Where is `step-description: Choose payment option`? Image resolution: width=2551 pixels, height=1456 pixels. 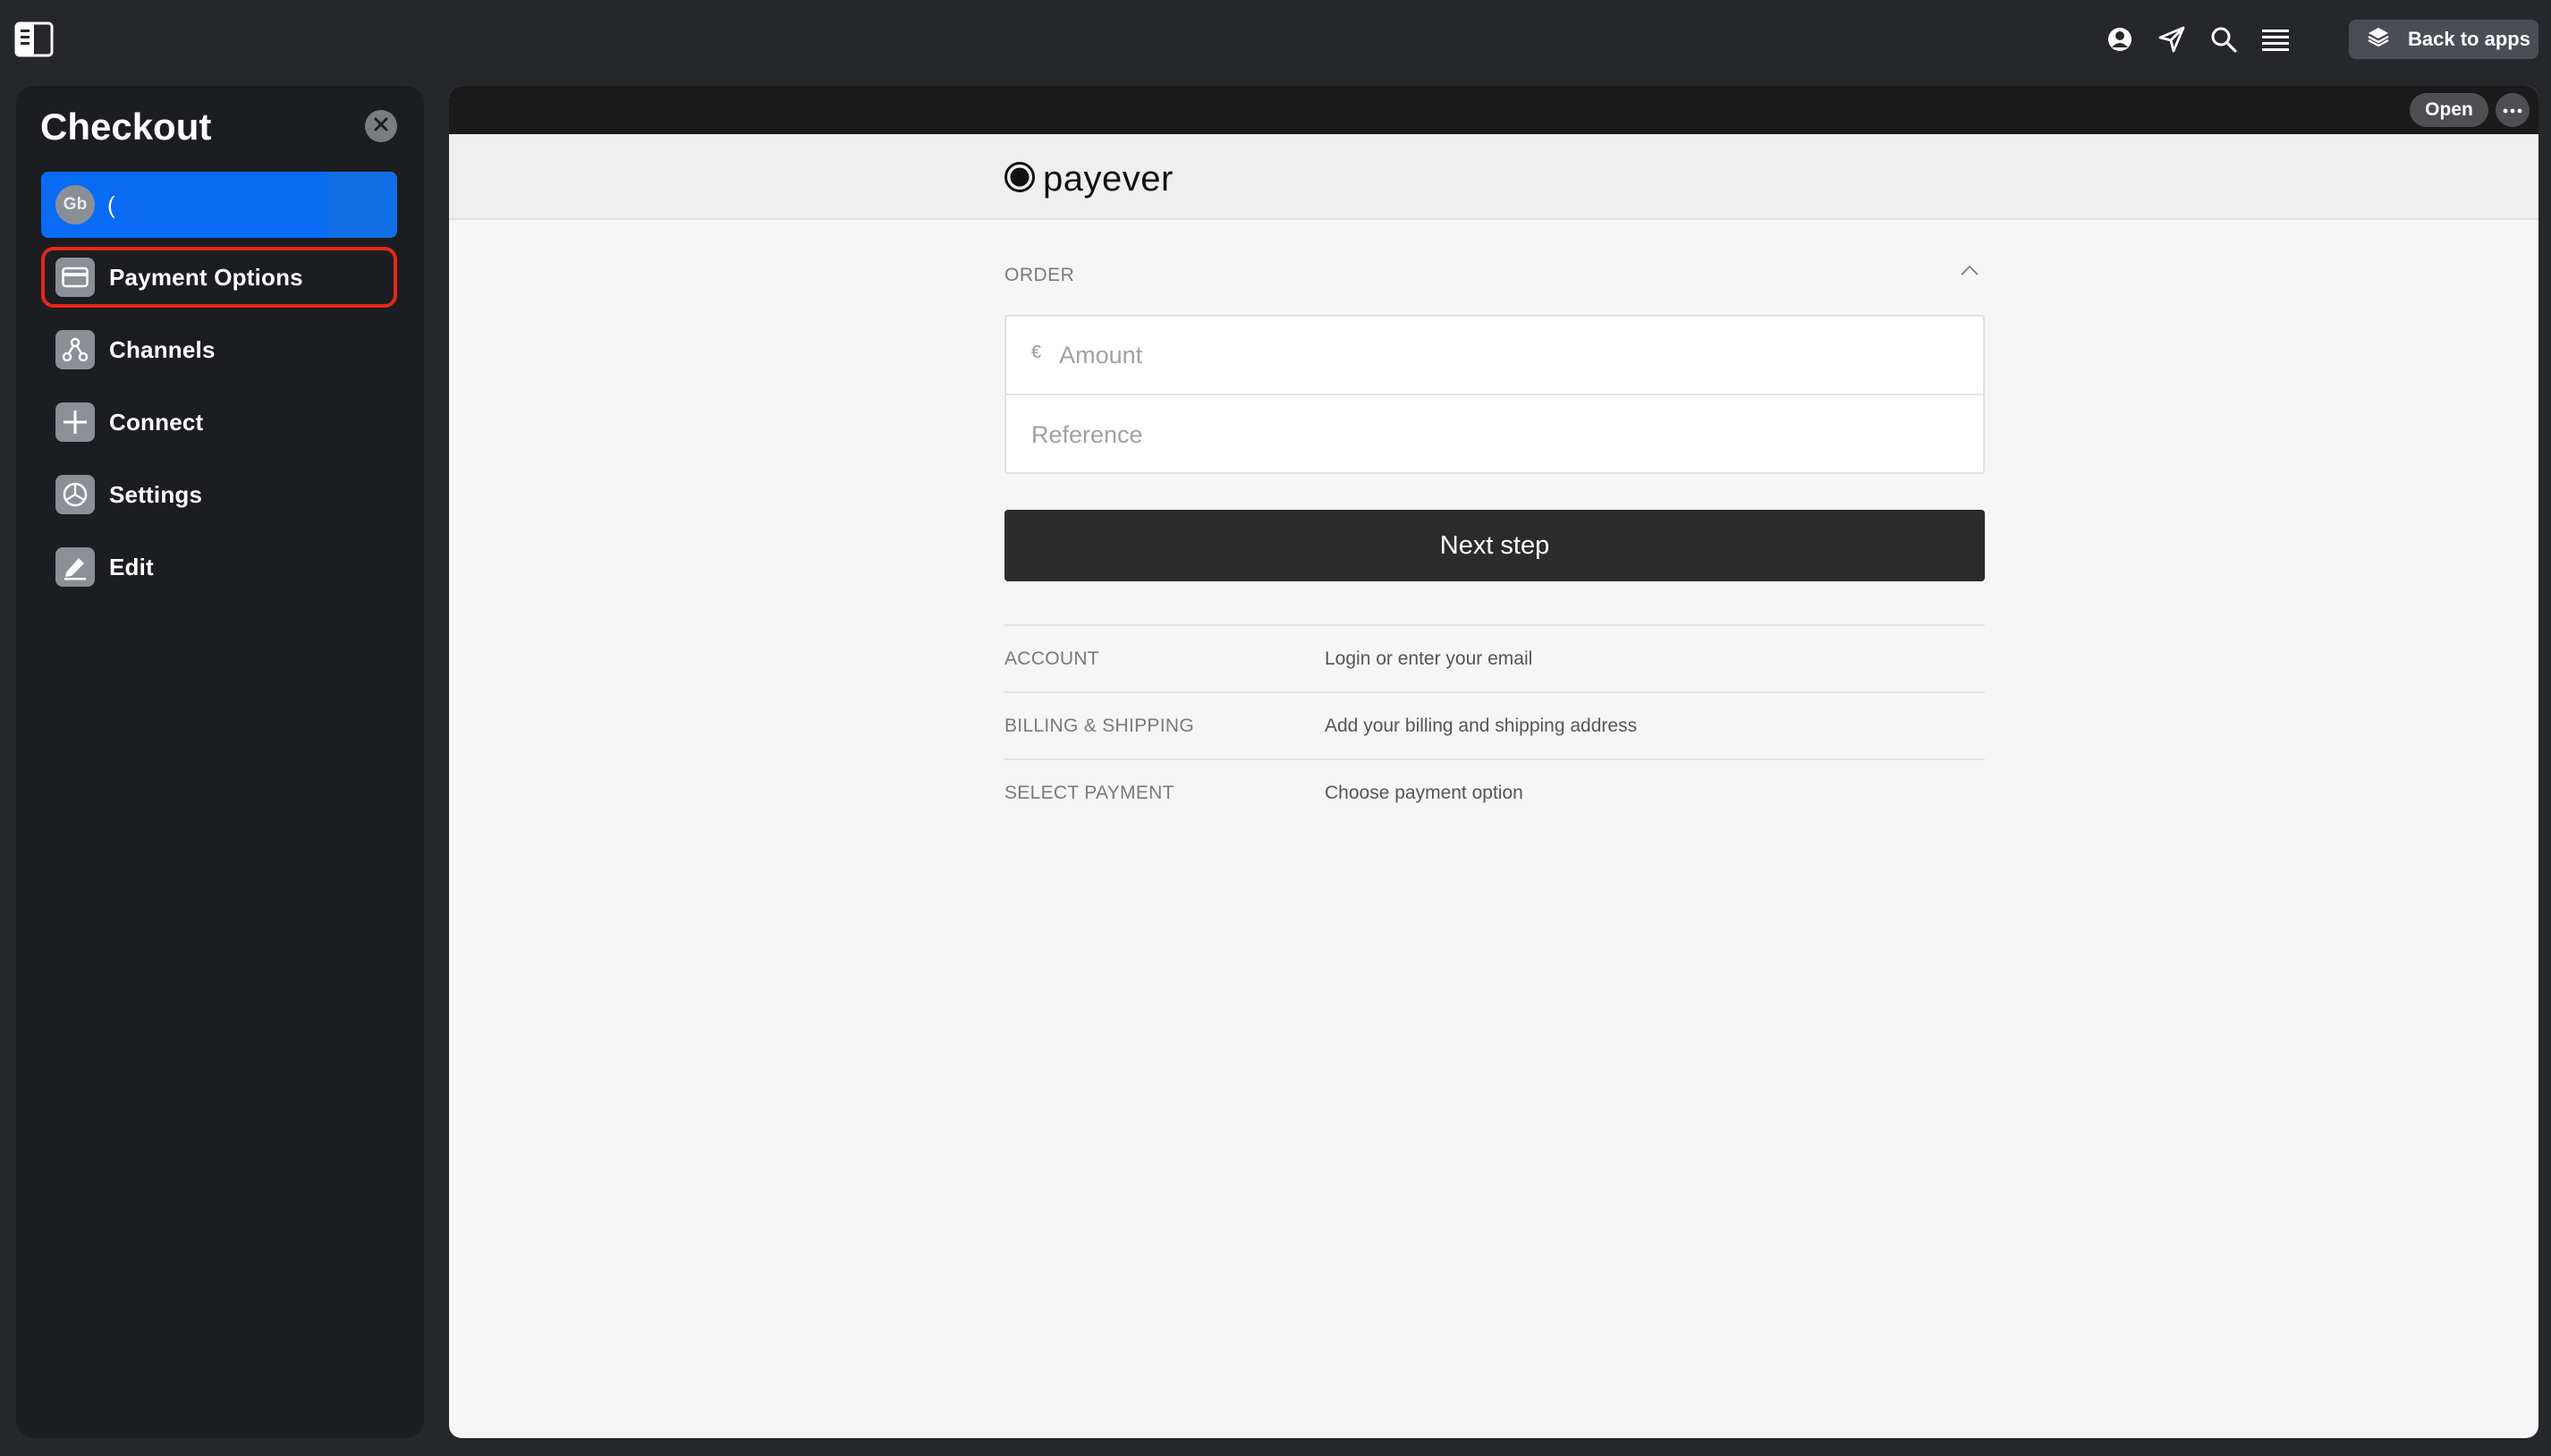 step-description: Choose payment option is located at coordinates (1424, 792).